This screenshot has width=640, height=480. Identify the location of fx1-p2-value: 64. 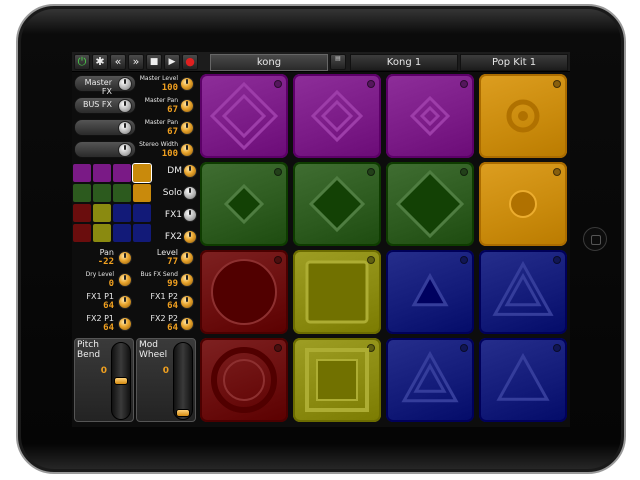
(172, 306).